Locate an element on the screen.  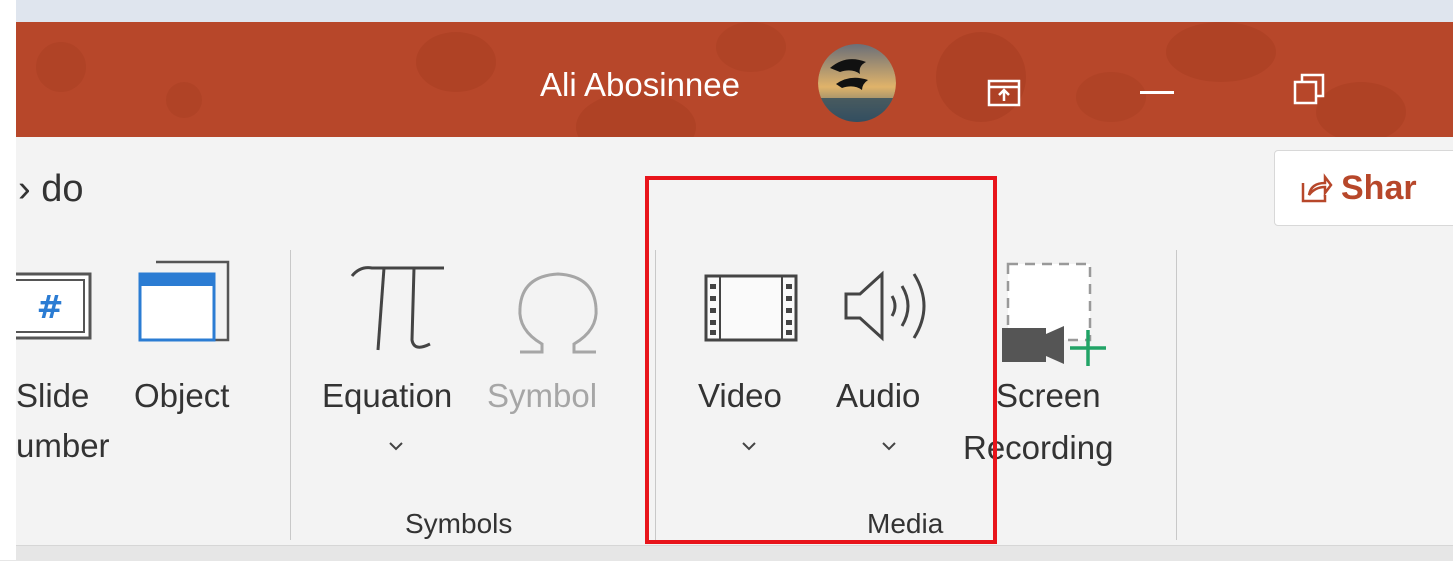
avatar-image is located at coordinates (857, 83).